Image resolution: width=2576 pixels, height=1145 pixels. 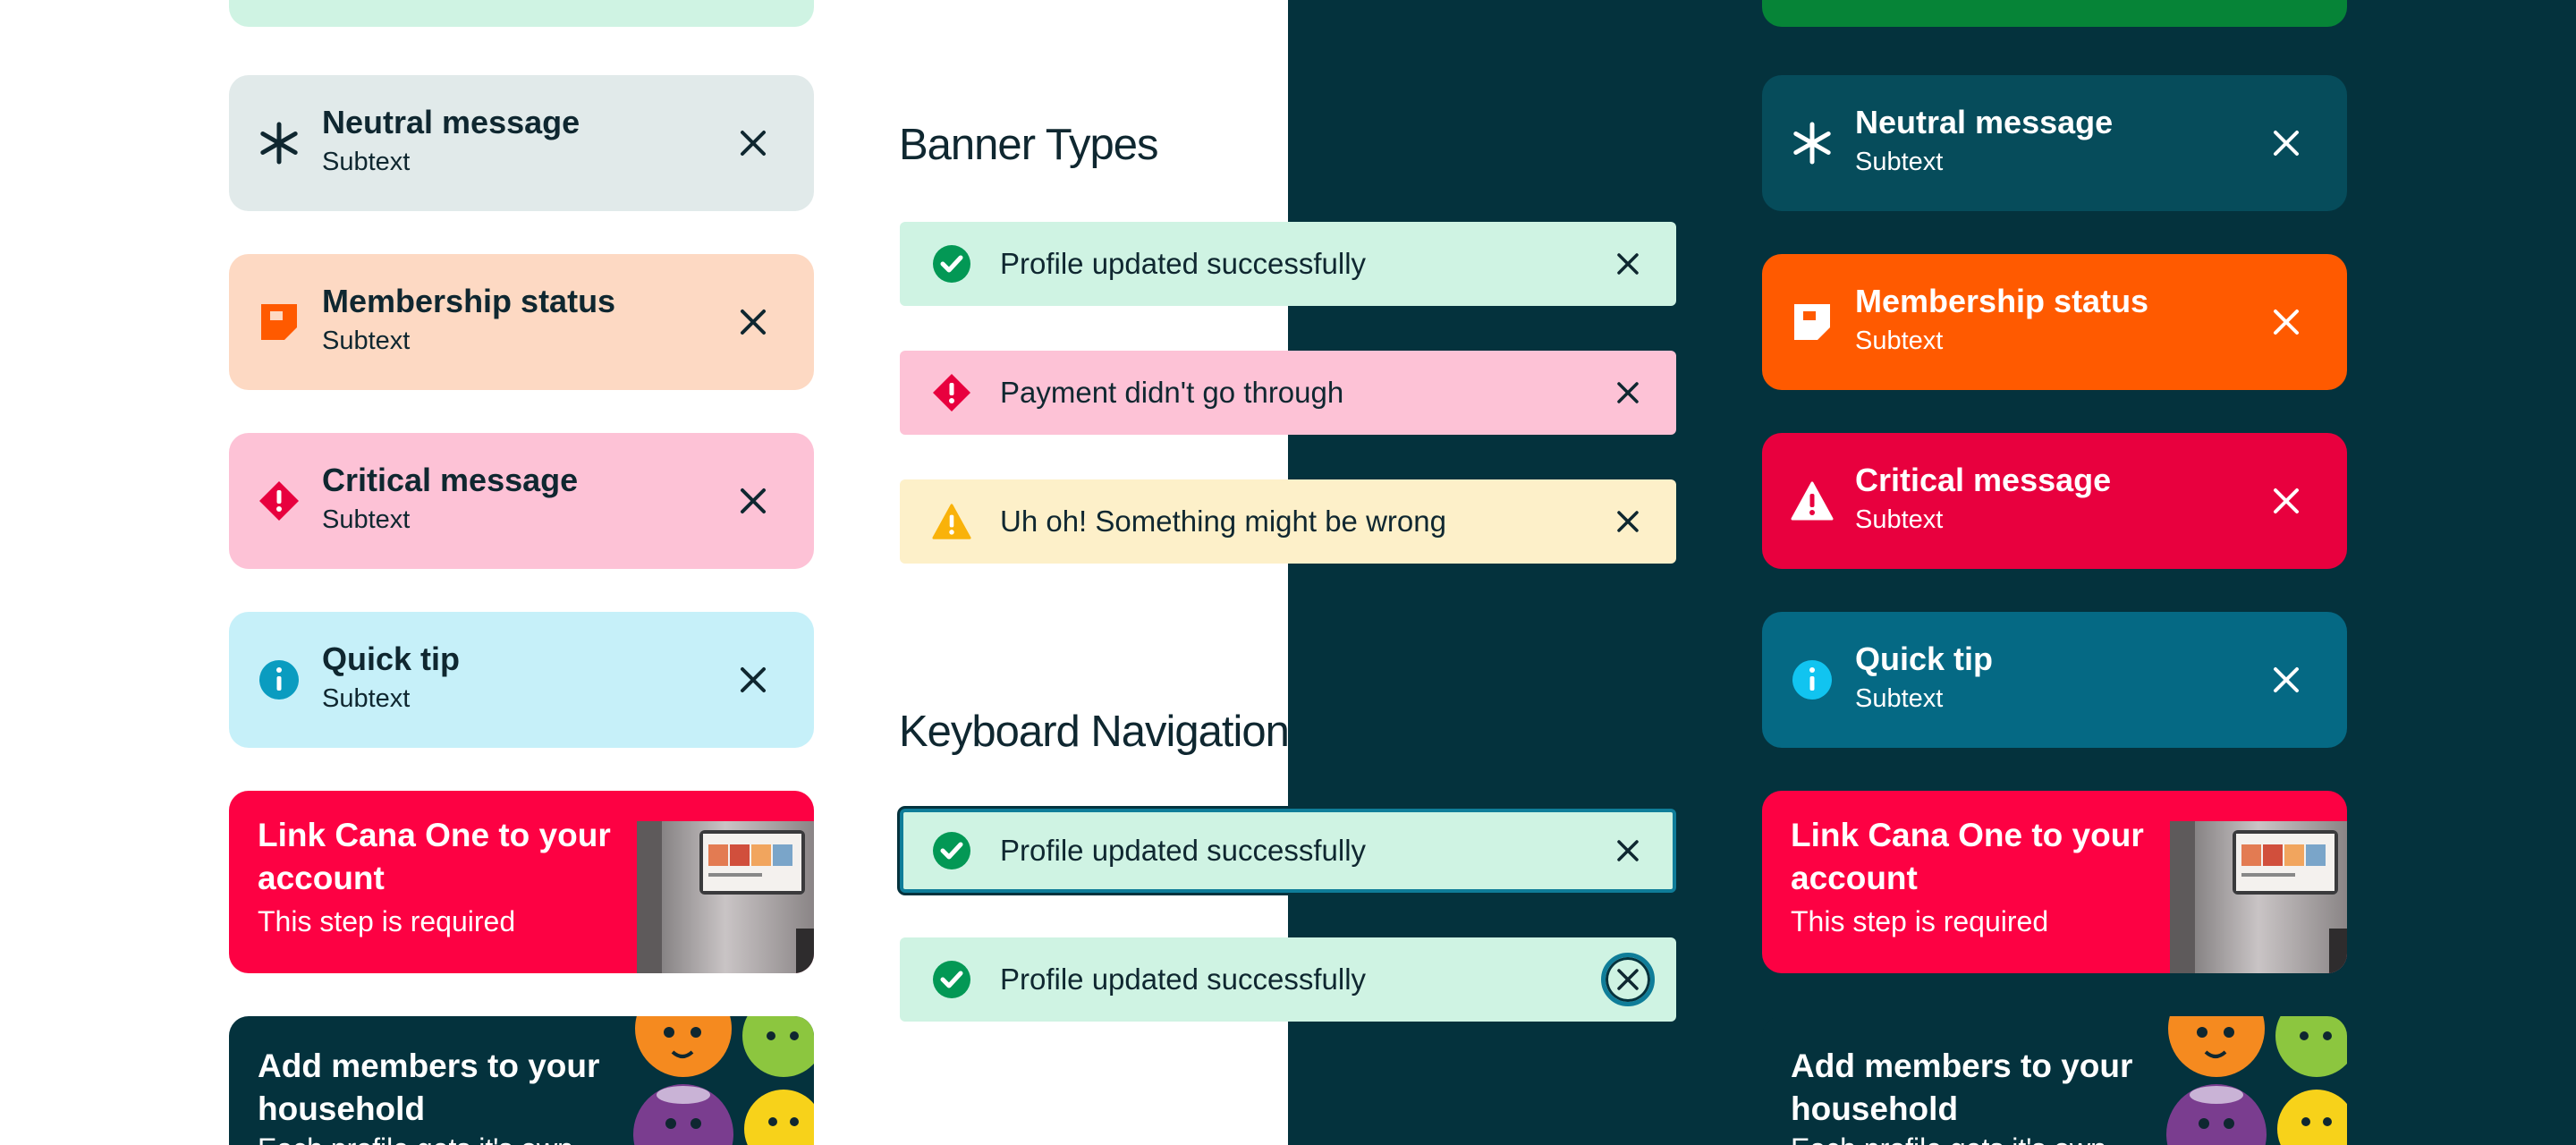 I want to click on error-banner: Payment didn't go through, so click(x=1288, y=393).